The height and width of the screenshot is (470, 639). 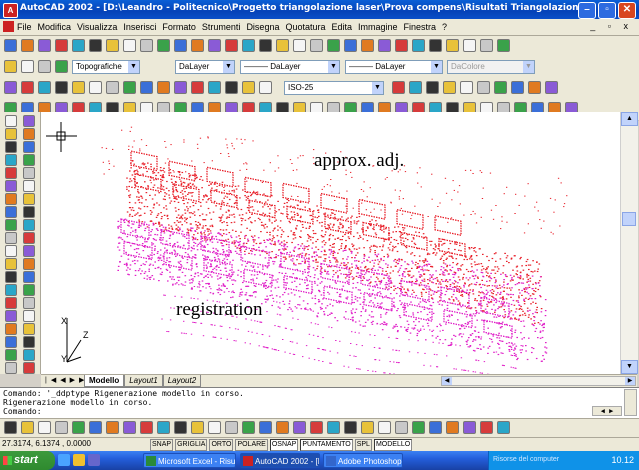 What do you see at coordinates (444, 27) in the screenshot?
I see `menu-help: ?` at bounding box center [444, 27].